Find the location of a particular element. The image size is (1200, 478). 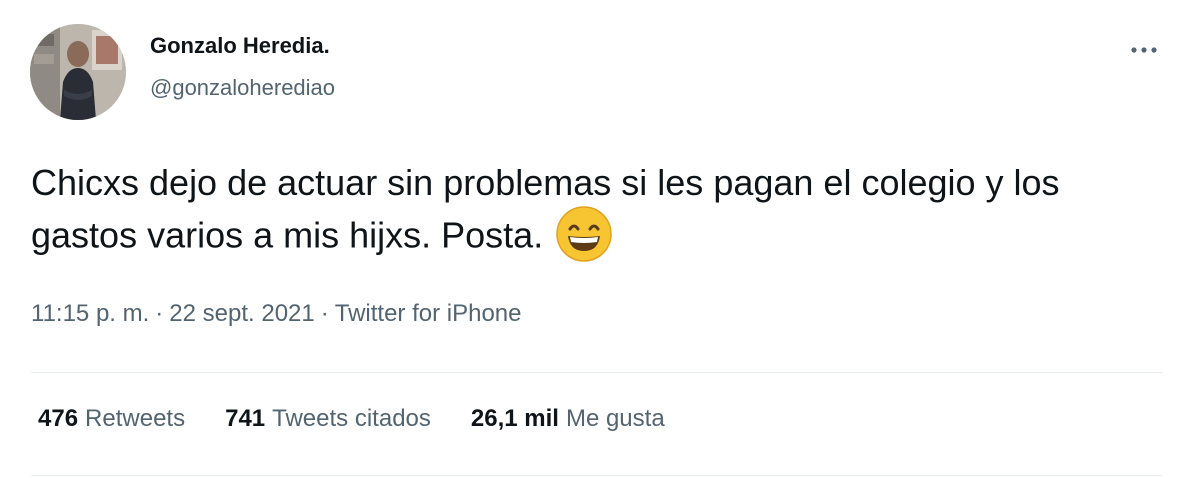

retweets-stat: 476 Retweets is located at coordinates (111, 419).